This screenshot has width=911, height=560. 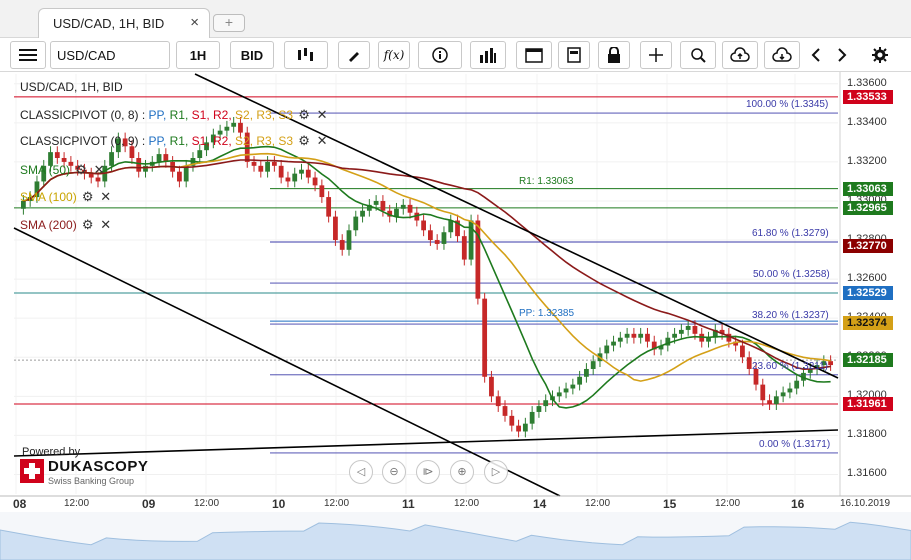 I want to click on price-tag: 1.33063, so click(x=868, y=188).